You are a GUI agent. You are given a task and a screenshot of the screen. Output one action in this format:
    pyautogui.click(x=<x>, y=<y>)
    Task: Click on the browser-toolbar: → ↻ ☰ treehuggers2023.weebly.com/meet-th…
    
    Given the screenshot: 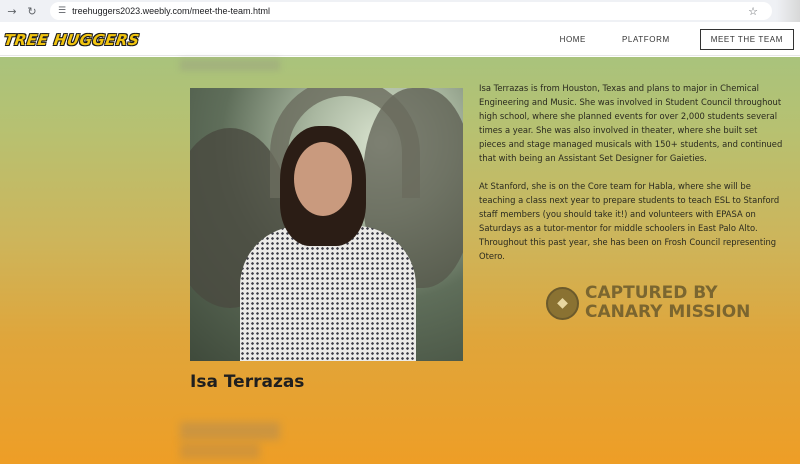 What is the action you would take?
    pyautogui.click(x=400, y=11)
    